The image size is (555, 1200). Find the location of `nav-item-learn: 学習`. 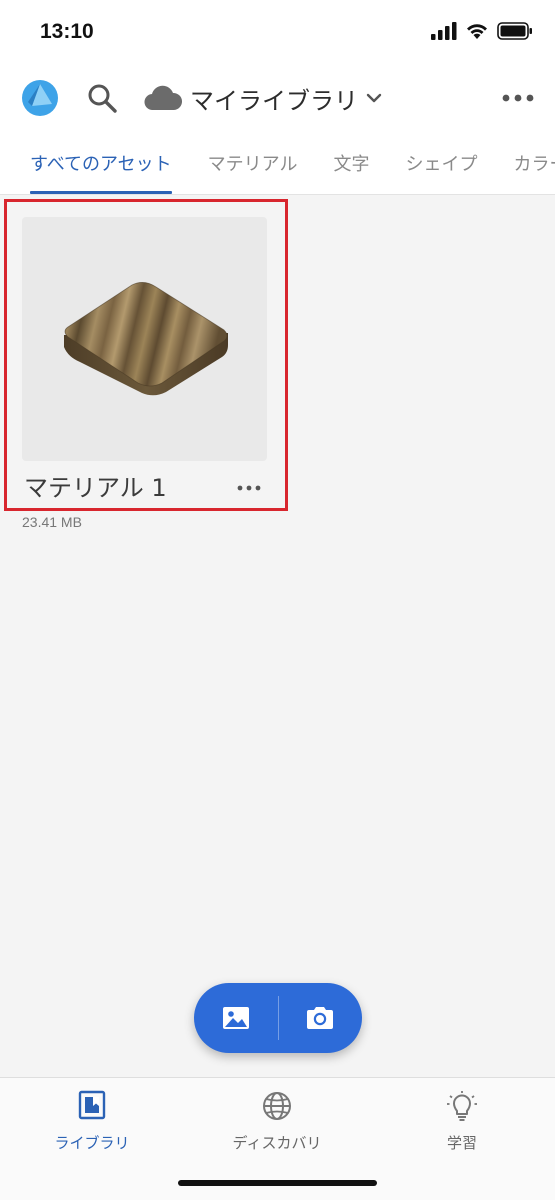

nav-item-learn: 学習 is located at coordinates (462, 1123).